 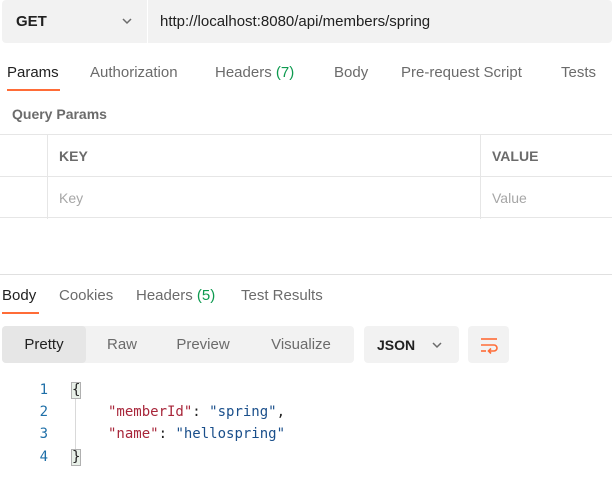 I want to click on tab-body: Body, so click(x=351, y=72).